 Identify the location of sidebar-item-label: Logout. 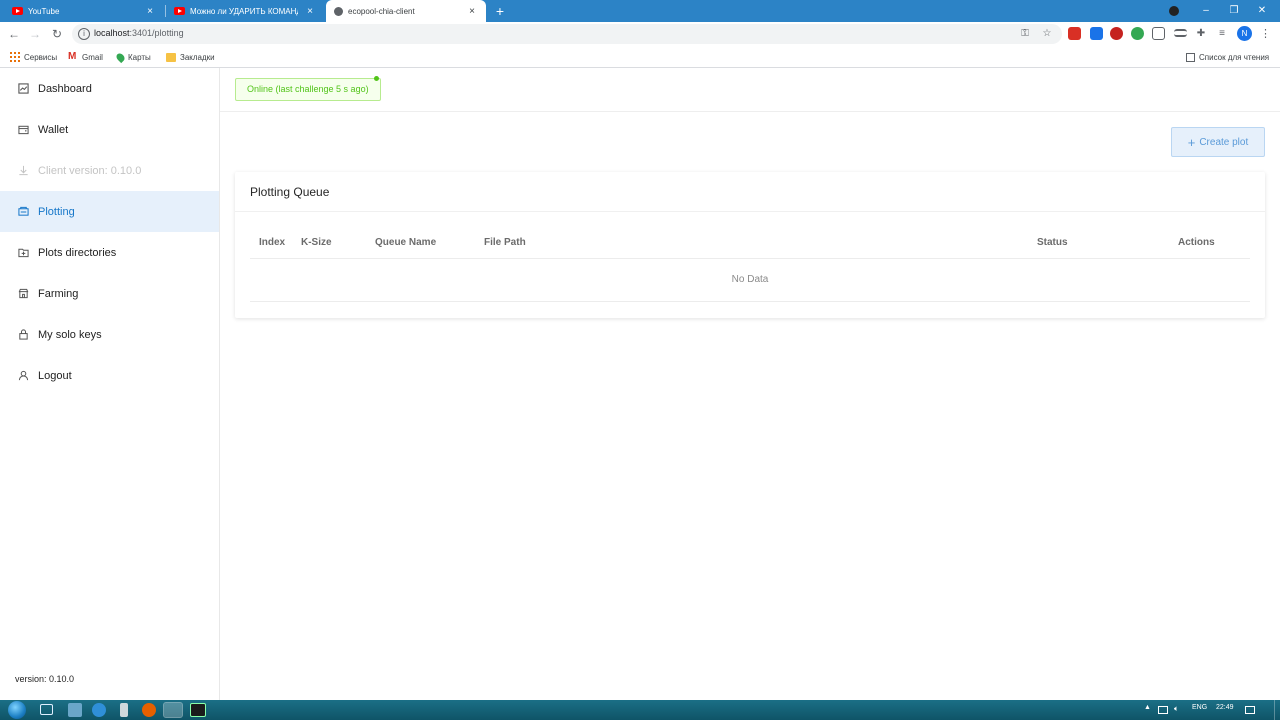
(55, 375).